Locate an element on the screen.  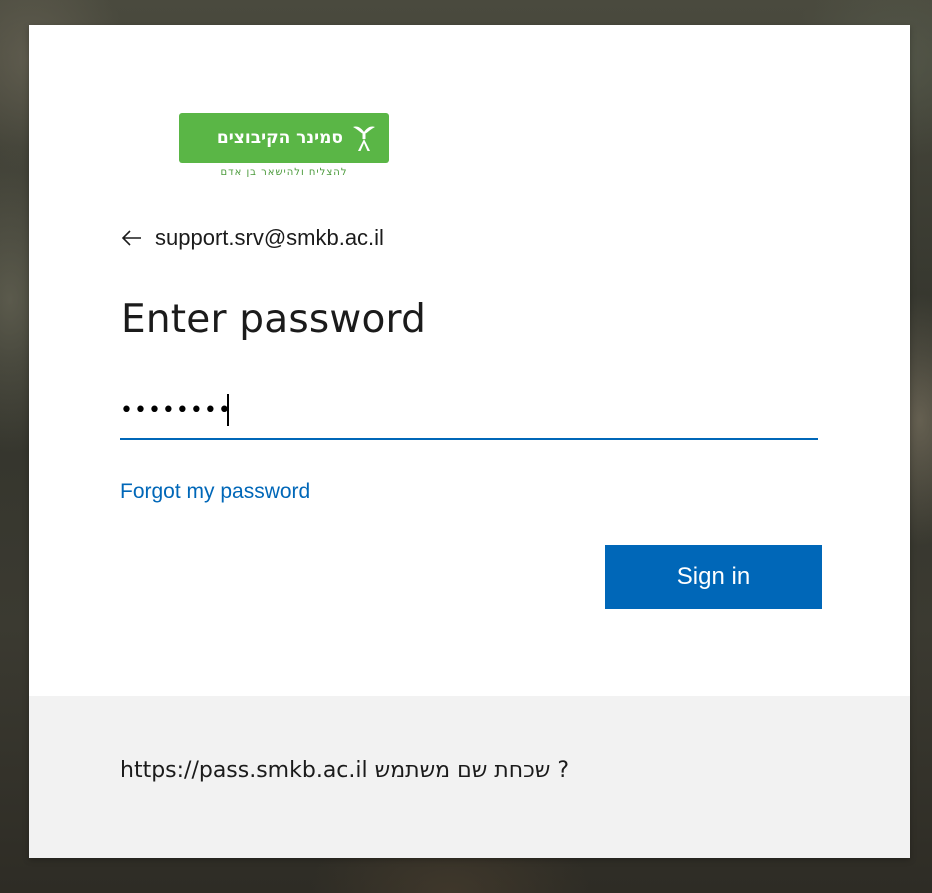
password-field-container is located at coordinates (469, 411).